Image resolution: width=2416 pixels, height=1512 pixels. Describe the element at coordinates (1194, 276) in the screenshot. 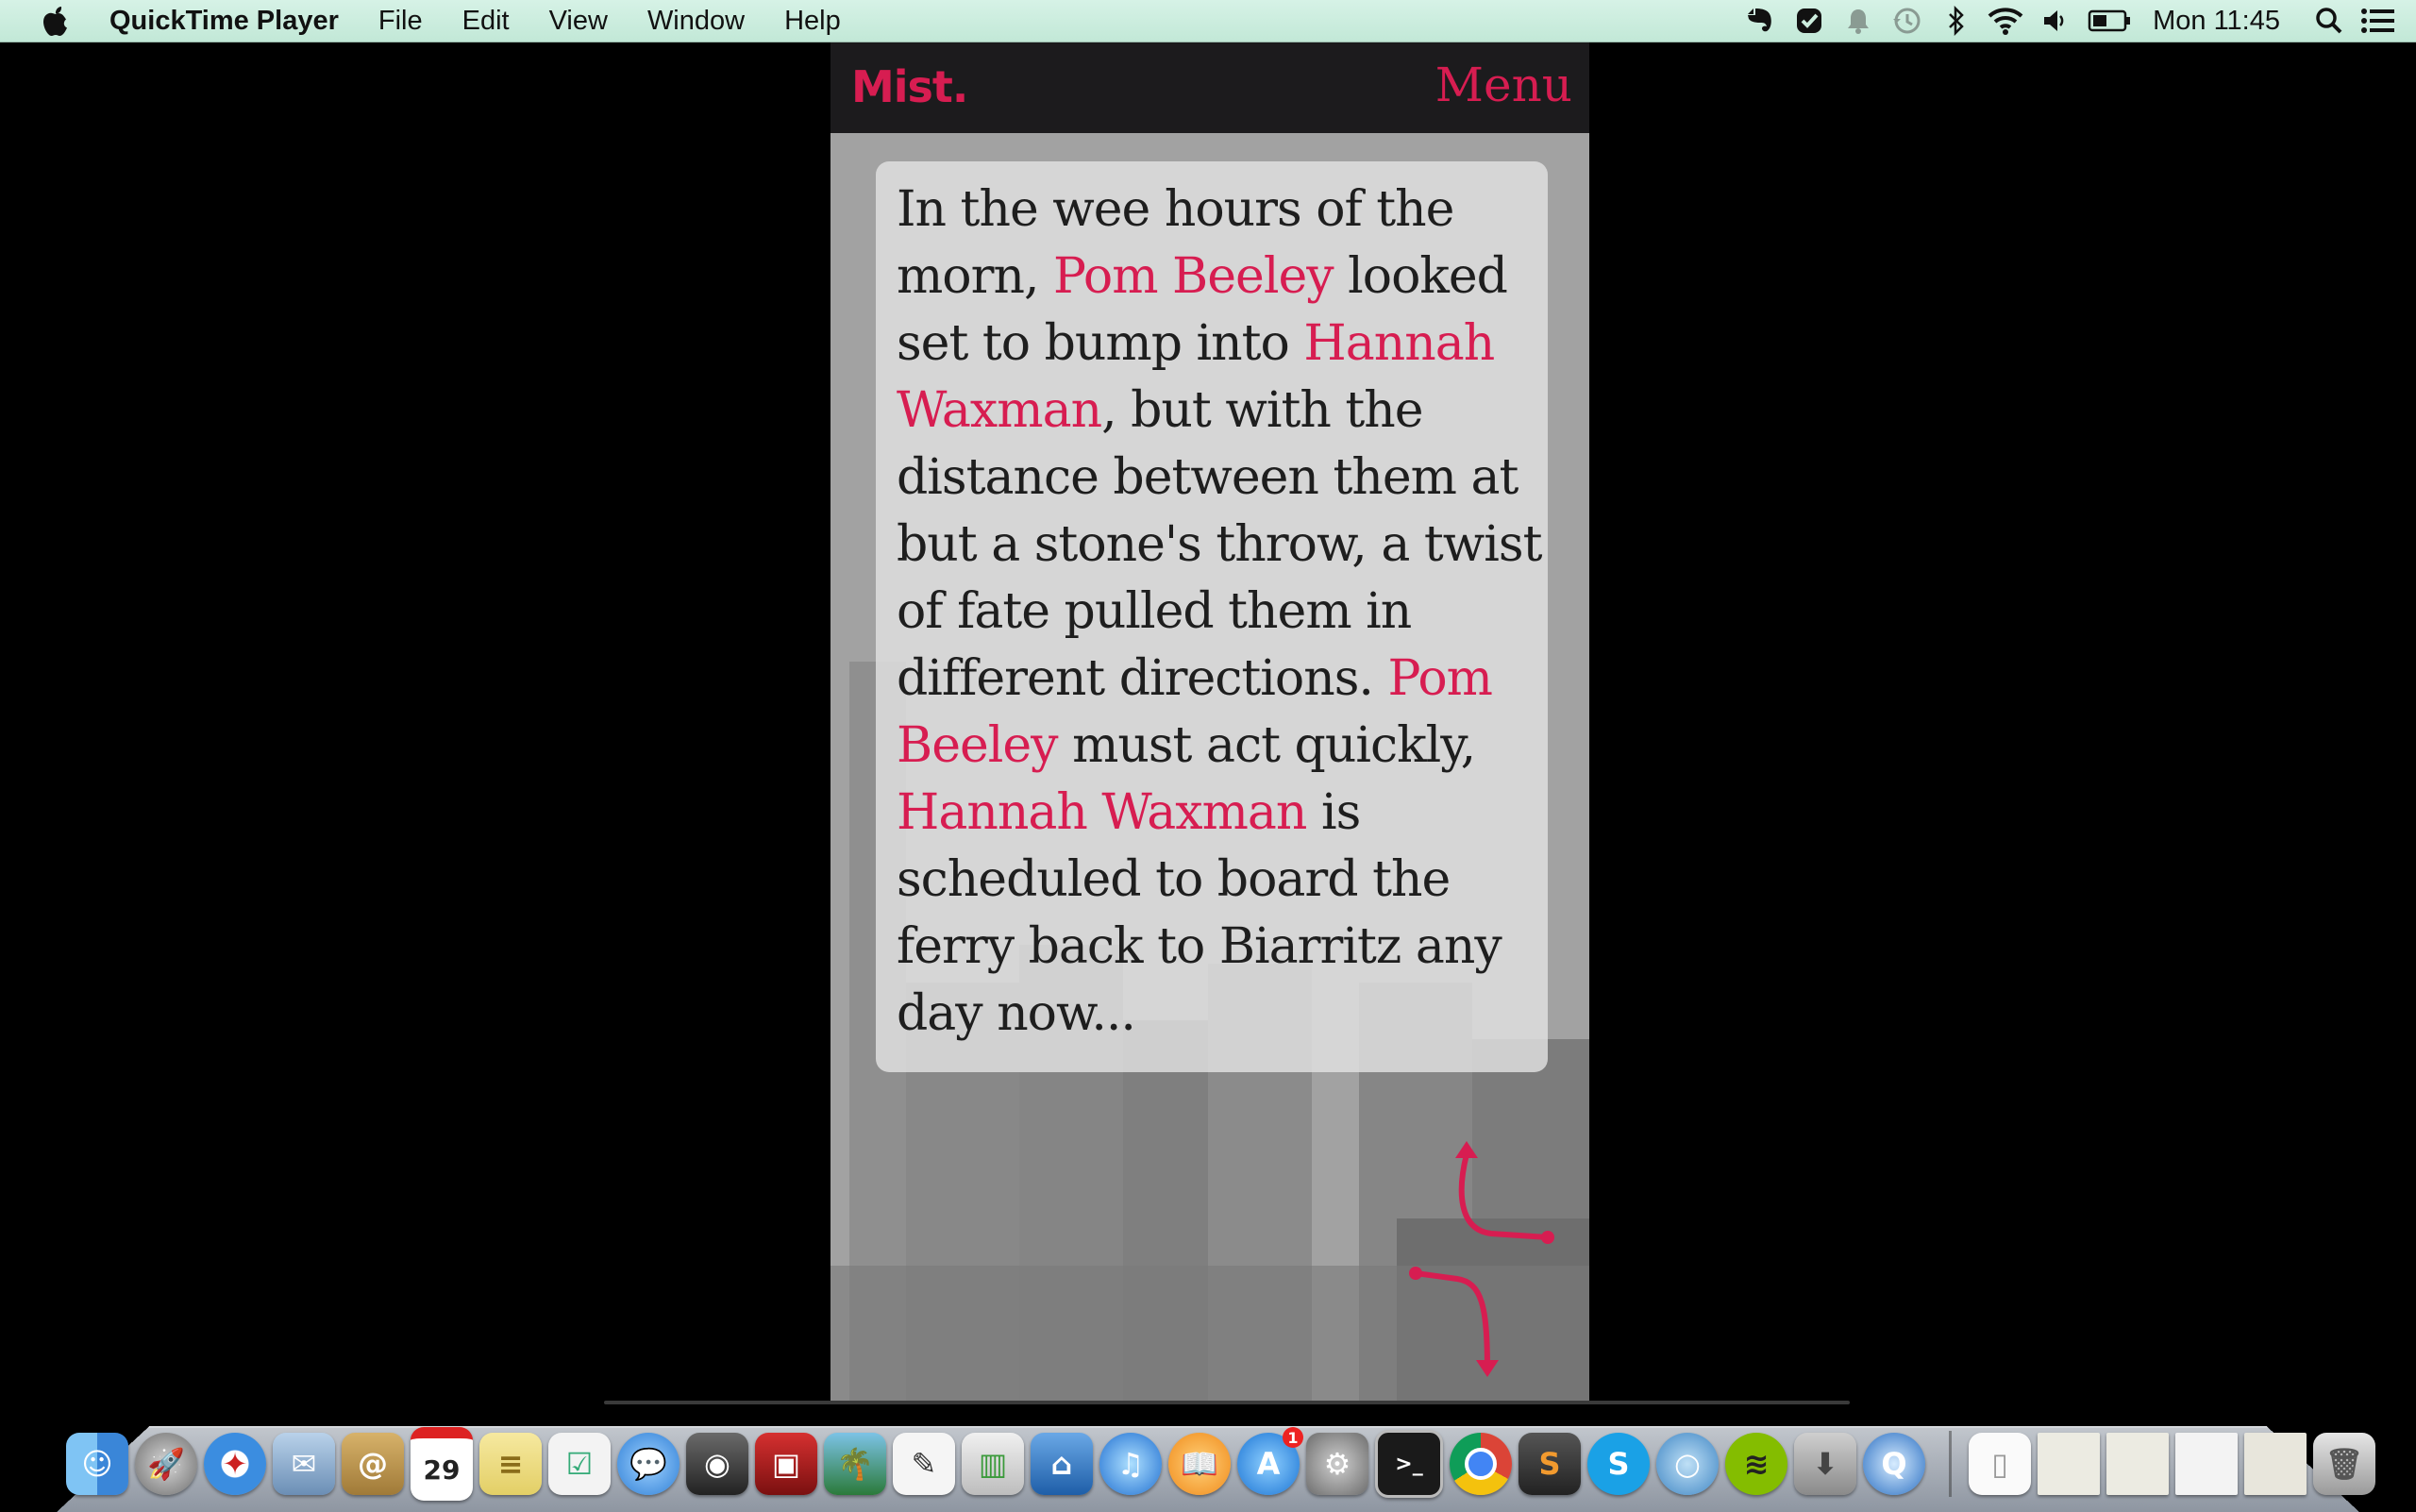

I see `character-link: Pom Beeley` at that location.